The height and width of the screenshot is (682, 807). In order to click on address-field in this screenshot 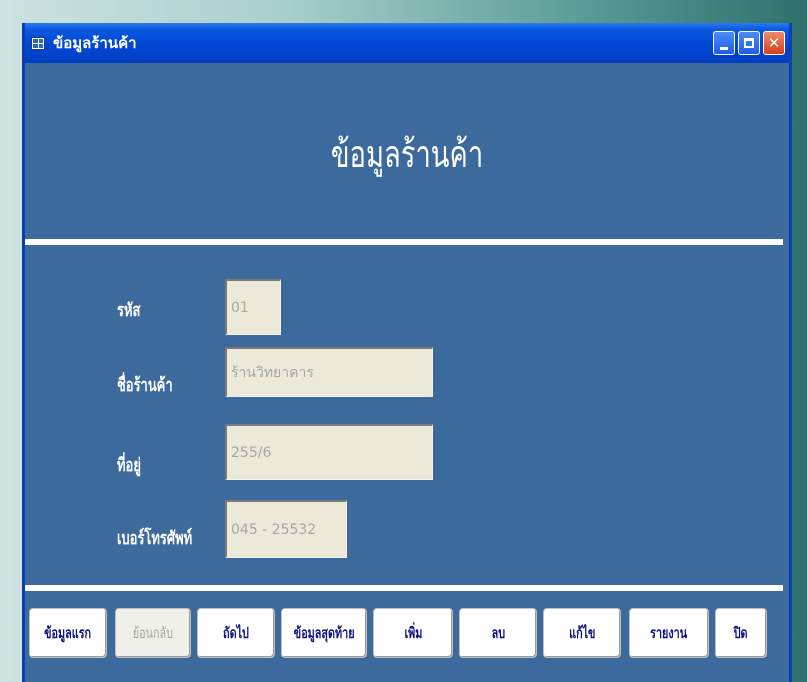, I will do `click(329, 452)`.